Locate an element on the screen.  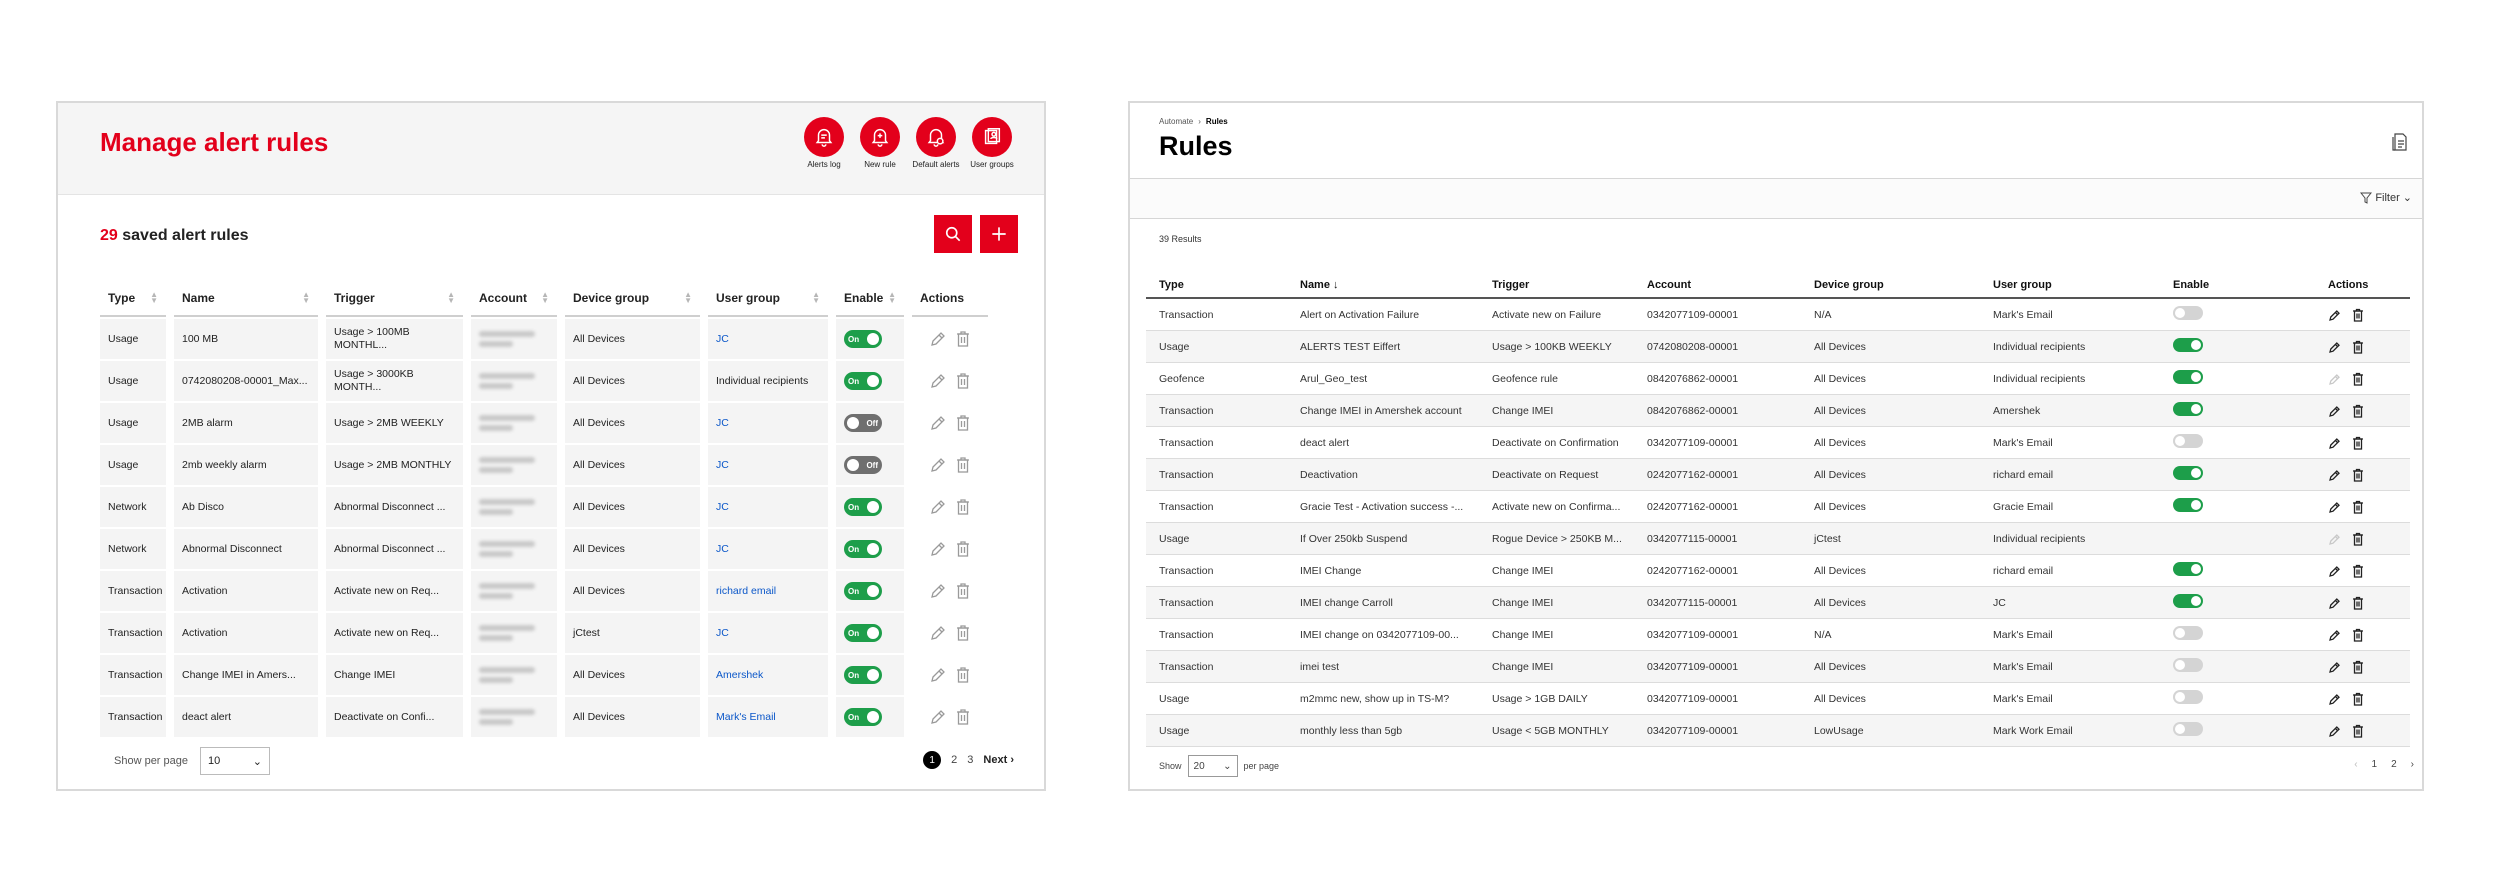
search-button is located at coordinates (953, 234).